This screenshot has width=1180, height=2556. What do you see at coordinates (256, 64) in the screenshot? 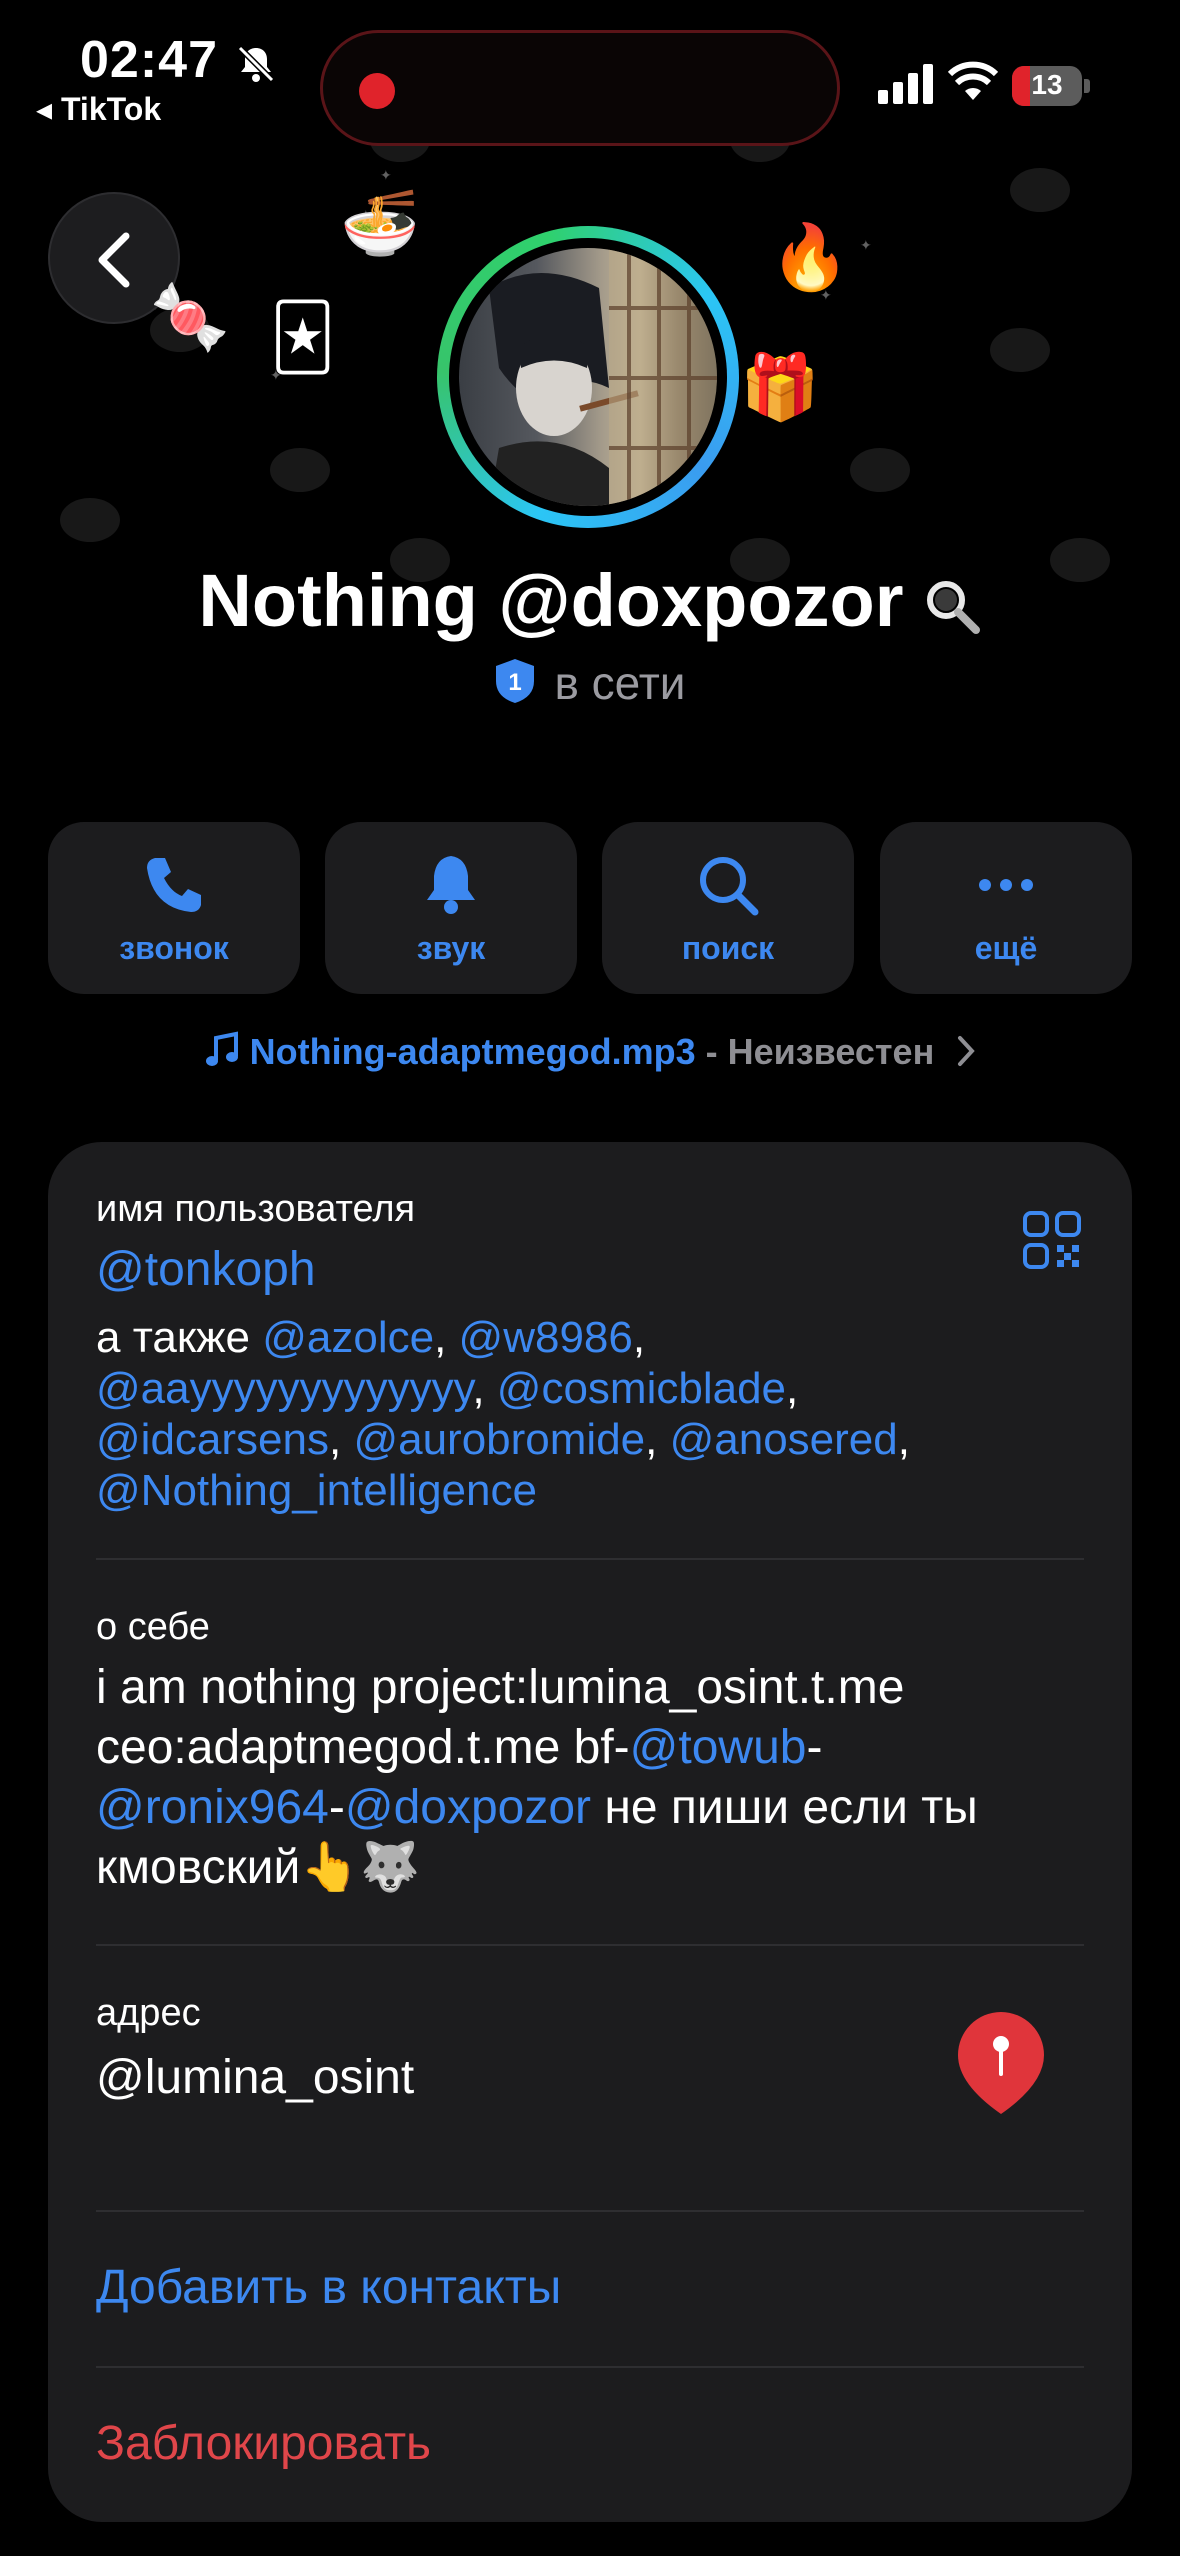
I see `bell-muted-icon` at bounding box center [256, 64].